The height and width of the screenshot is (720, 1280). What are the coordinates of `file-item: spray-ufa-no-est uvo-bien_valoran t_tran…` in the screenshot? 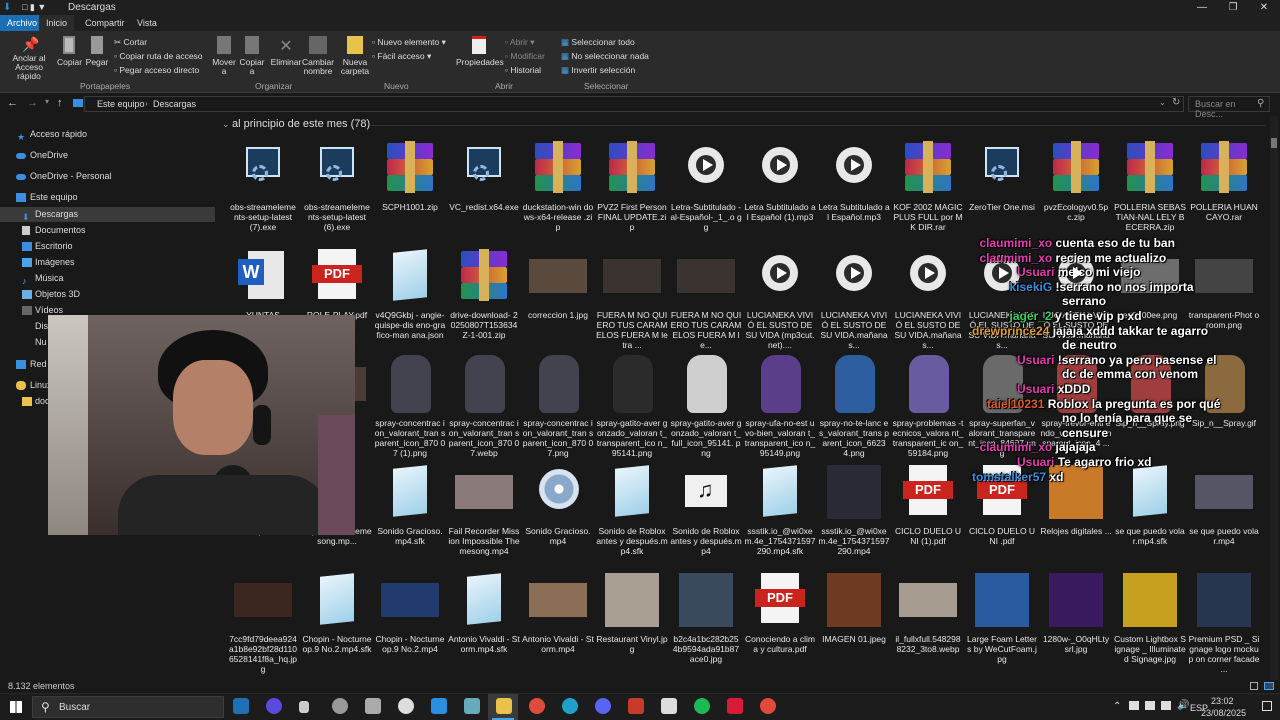 It's located at (780, 405).